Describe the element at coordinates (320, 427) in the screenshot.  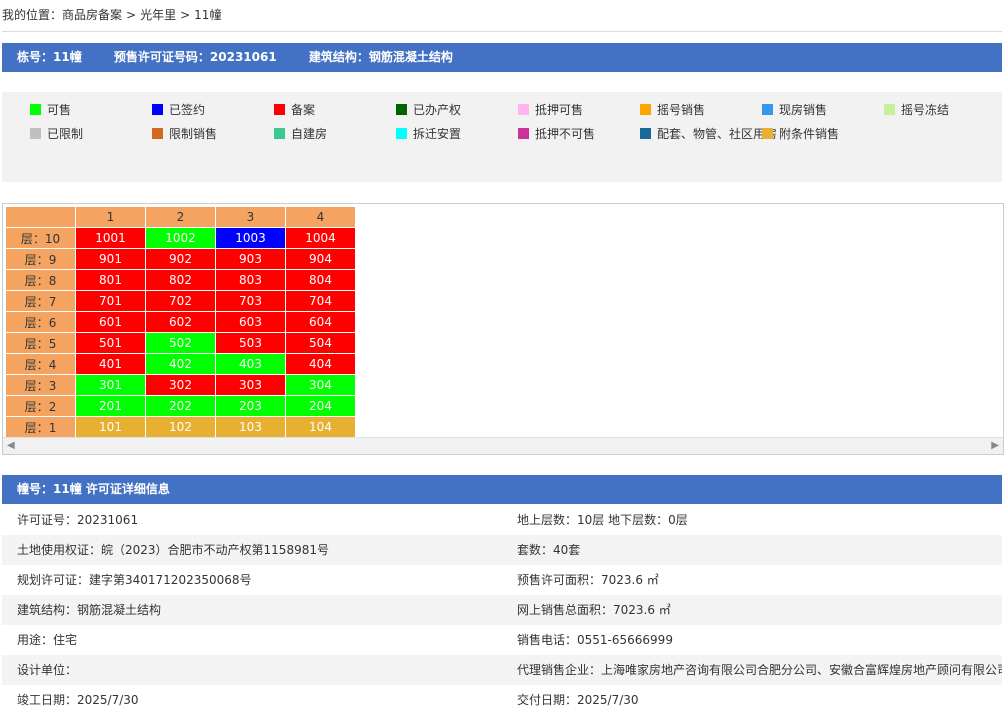
I see `unit-cell: 104` at that location.